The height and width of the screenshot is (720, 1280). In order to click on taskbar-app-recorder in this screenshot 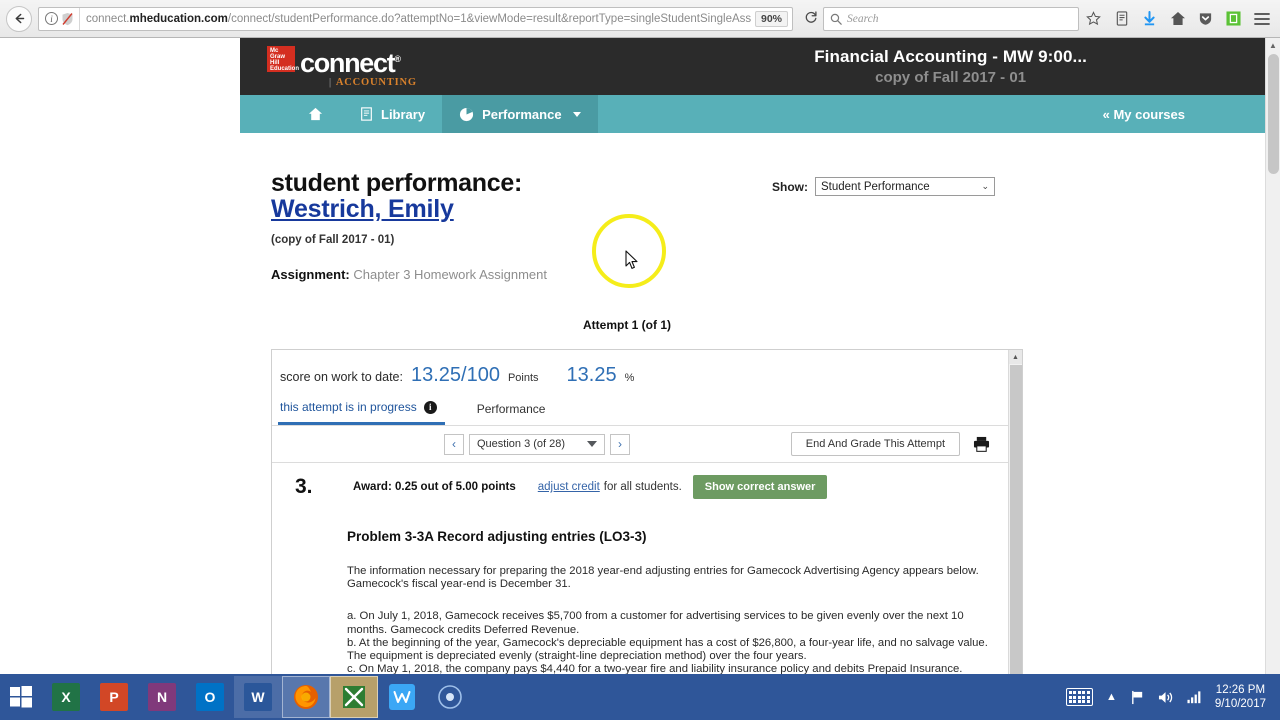, I will do `click(450, 697)`.